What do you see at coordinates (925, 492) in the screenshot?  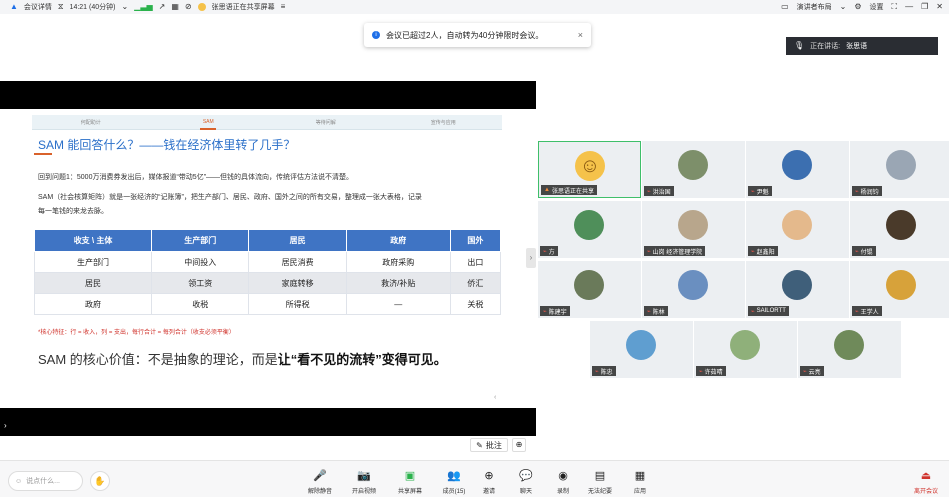 I see `leave-label: 离开会议` at bounding box center [925, 492].